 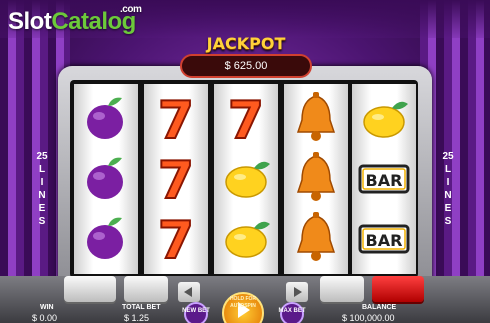 I want to click on lines-indicator-left: 25 L I N E S, so click(x=42, y=189).